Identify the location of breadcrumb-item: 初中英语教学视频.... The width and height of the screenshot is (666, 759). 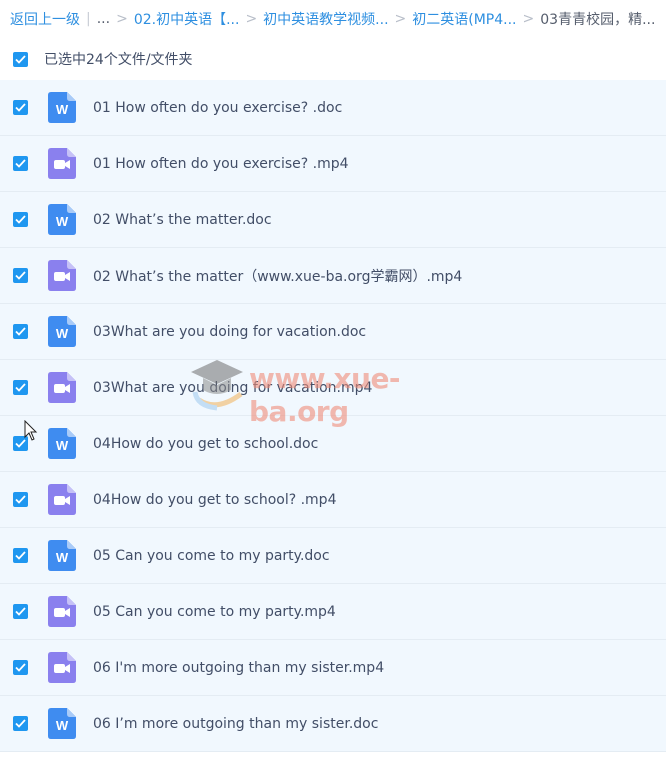
(325, 19).